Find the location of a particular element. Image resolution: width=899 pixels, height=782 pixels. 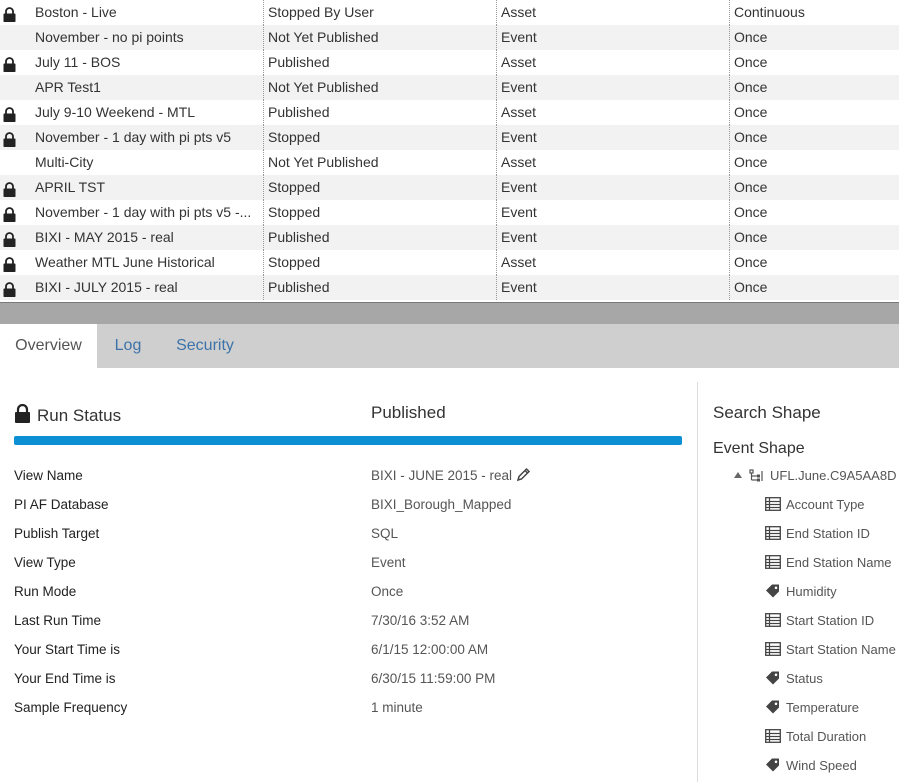

tab-security: Security is located at coordinates (205, 346).